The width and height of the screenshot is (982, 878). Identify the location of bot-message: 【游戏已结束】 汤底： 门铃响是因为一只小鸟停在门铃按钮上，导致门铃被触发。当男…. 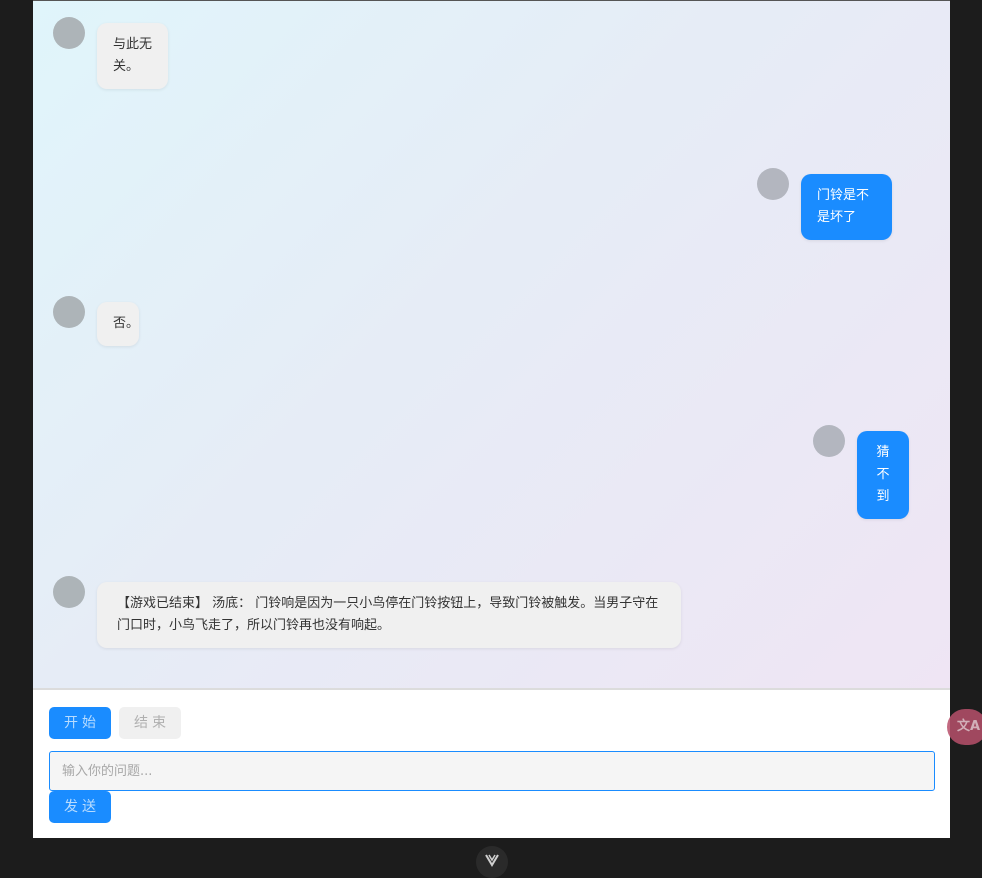
(389, 615).